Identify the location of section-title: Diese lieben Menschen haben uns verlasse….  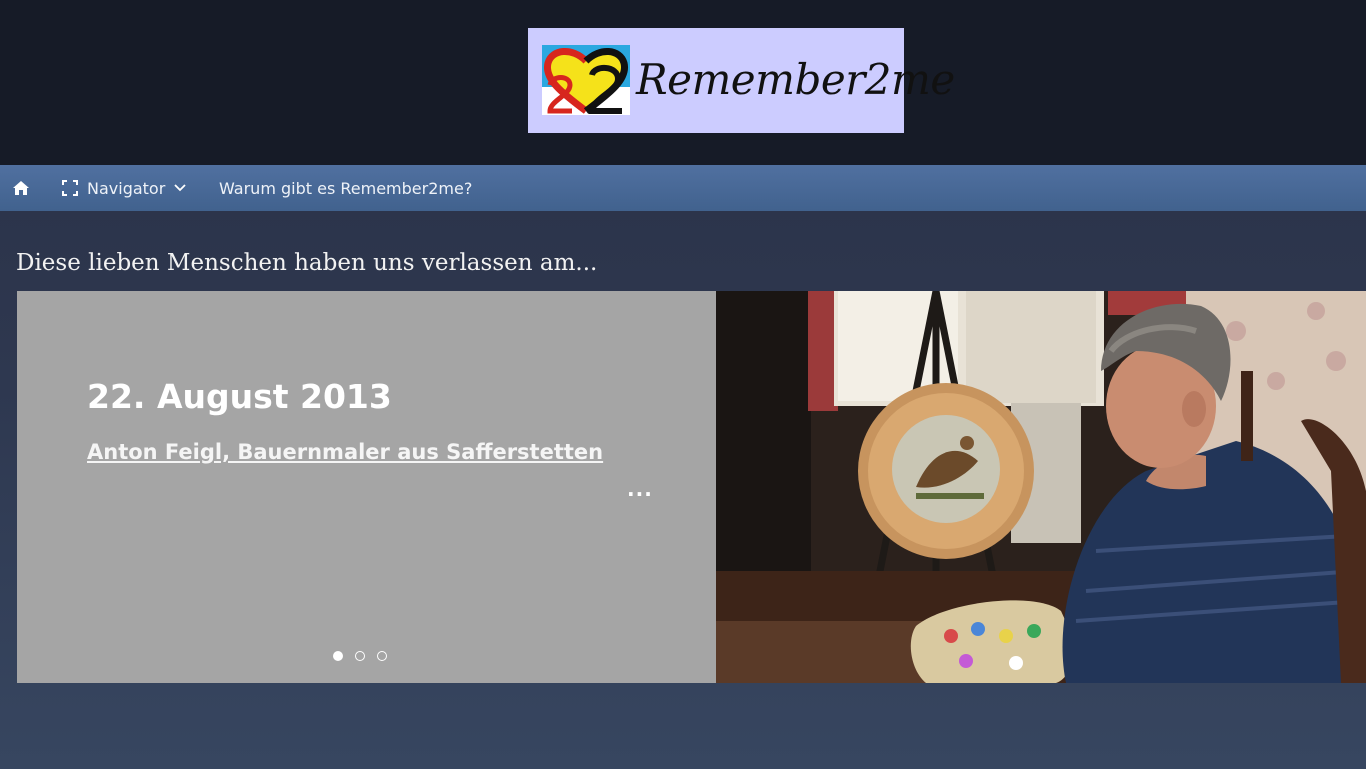
(307, 263).